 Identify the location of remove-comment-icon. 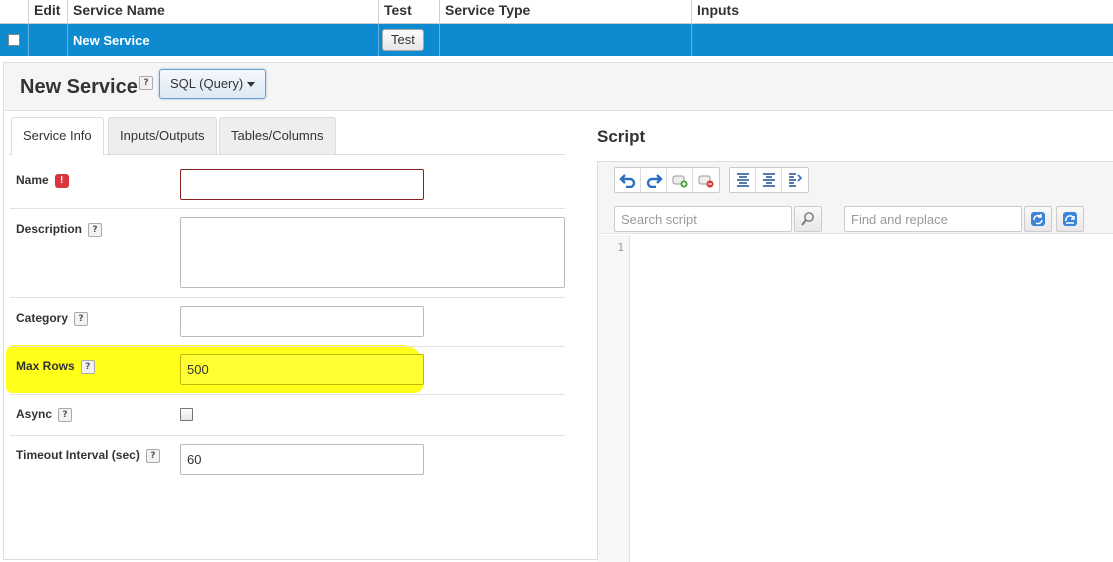
(706, 180).